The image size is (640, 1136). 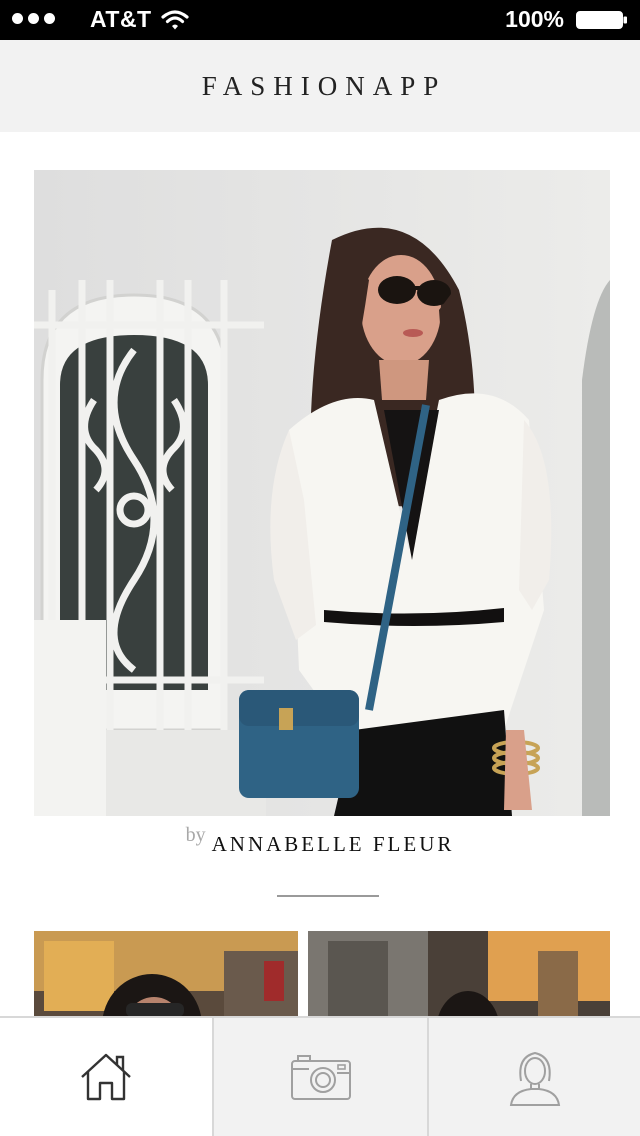 I want to click on post-byline: by ANNABELLE FLEUR, so click(x=320, y=840).